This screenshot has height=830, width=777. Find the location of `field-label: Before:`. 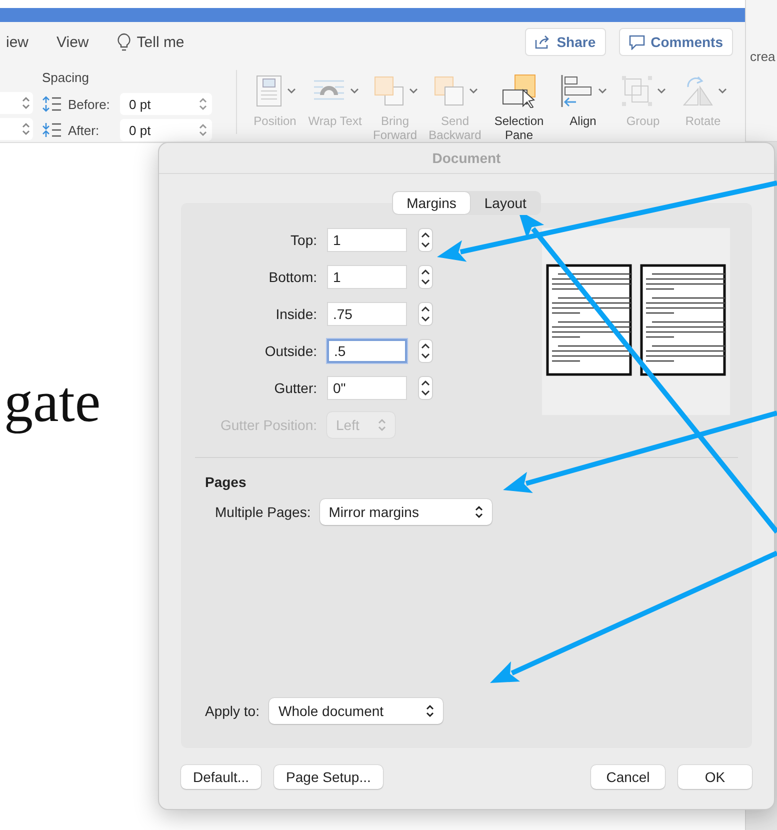

field-label: Before: is located at coordinates (89, 104).